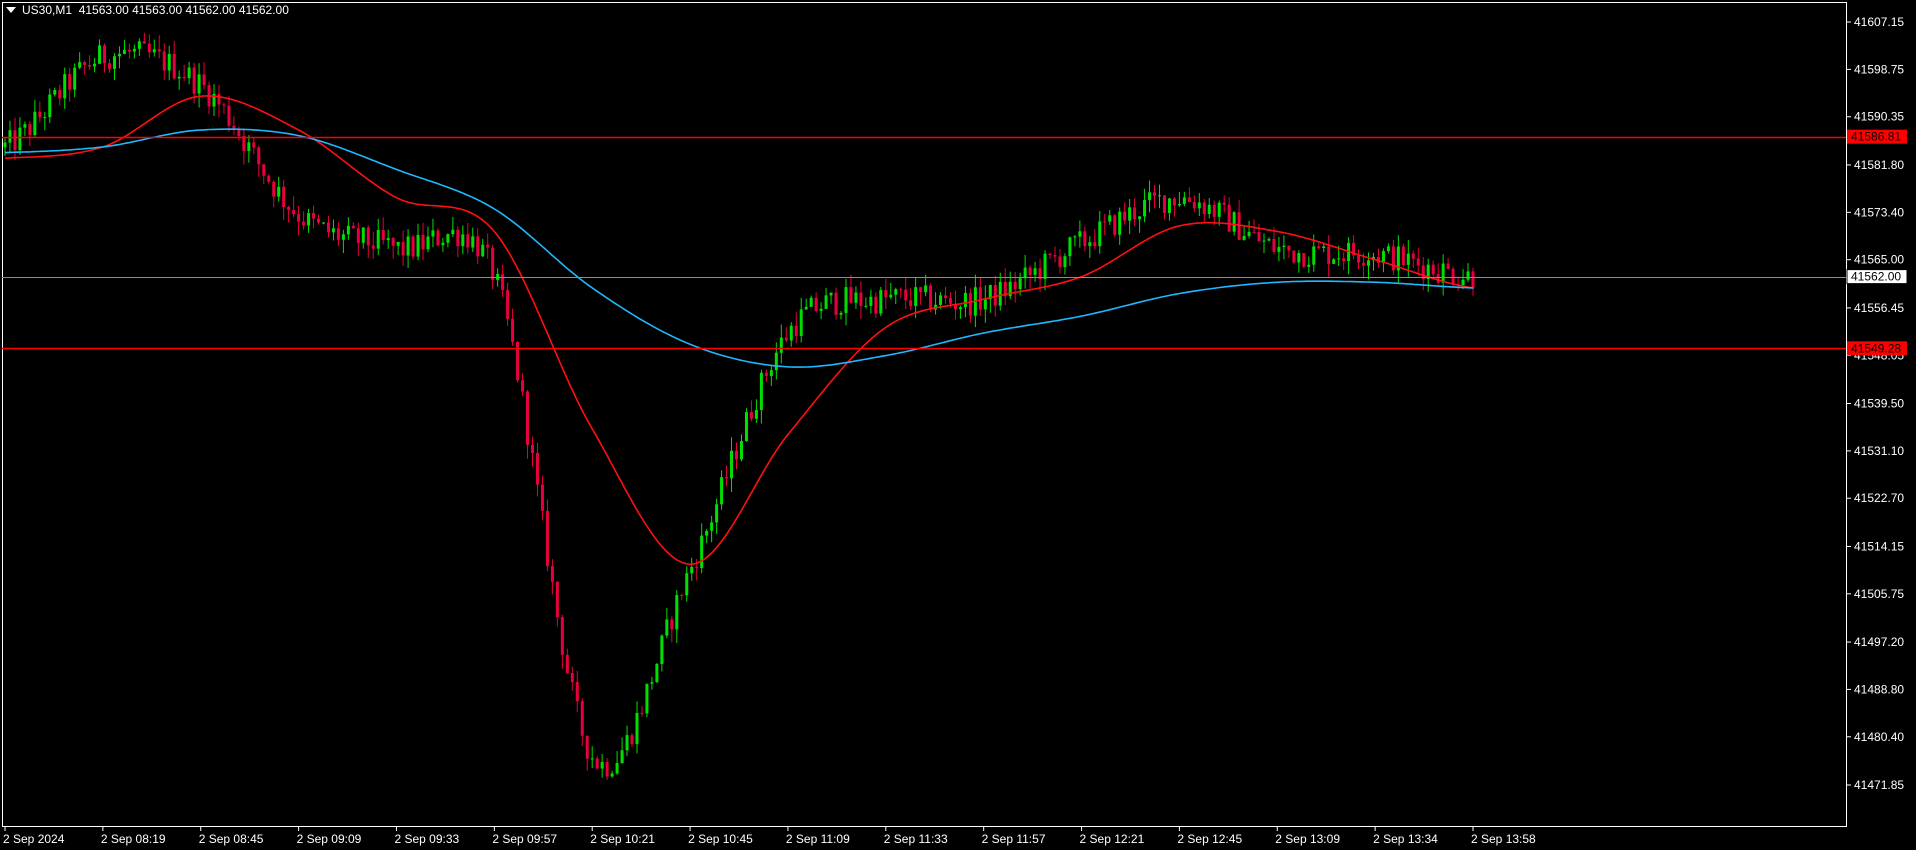 The image size is (1916, 850). Describe the element at coordinates (11, 10) in the screenshot. I see `chart-menu-arrow-icon` at that location.